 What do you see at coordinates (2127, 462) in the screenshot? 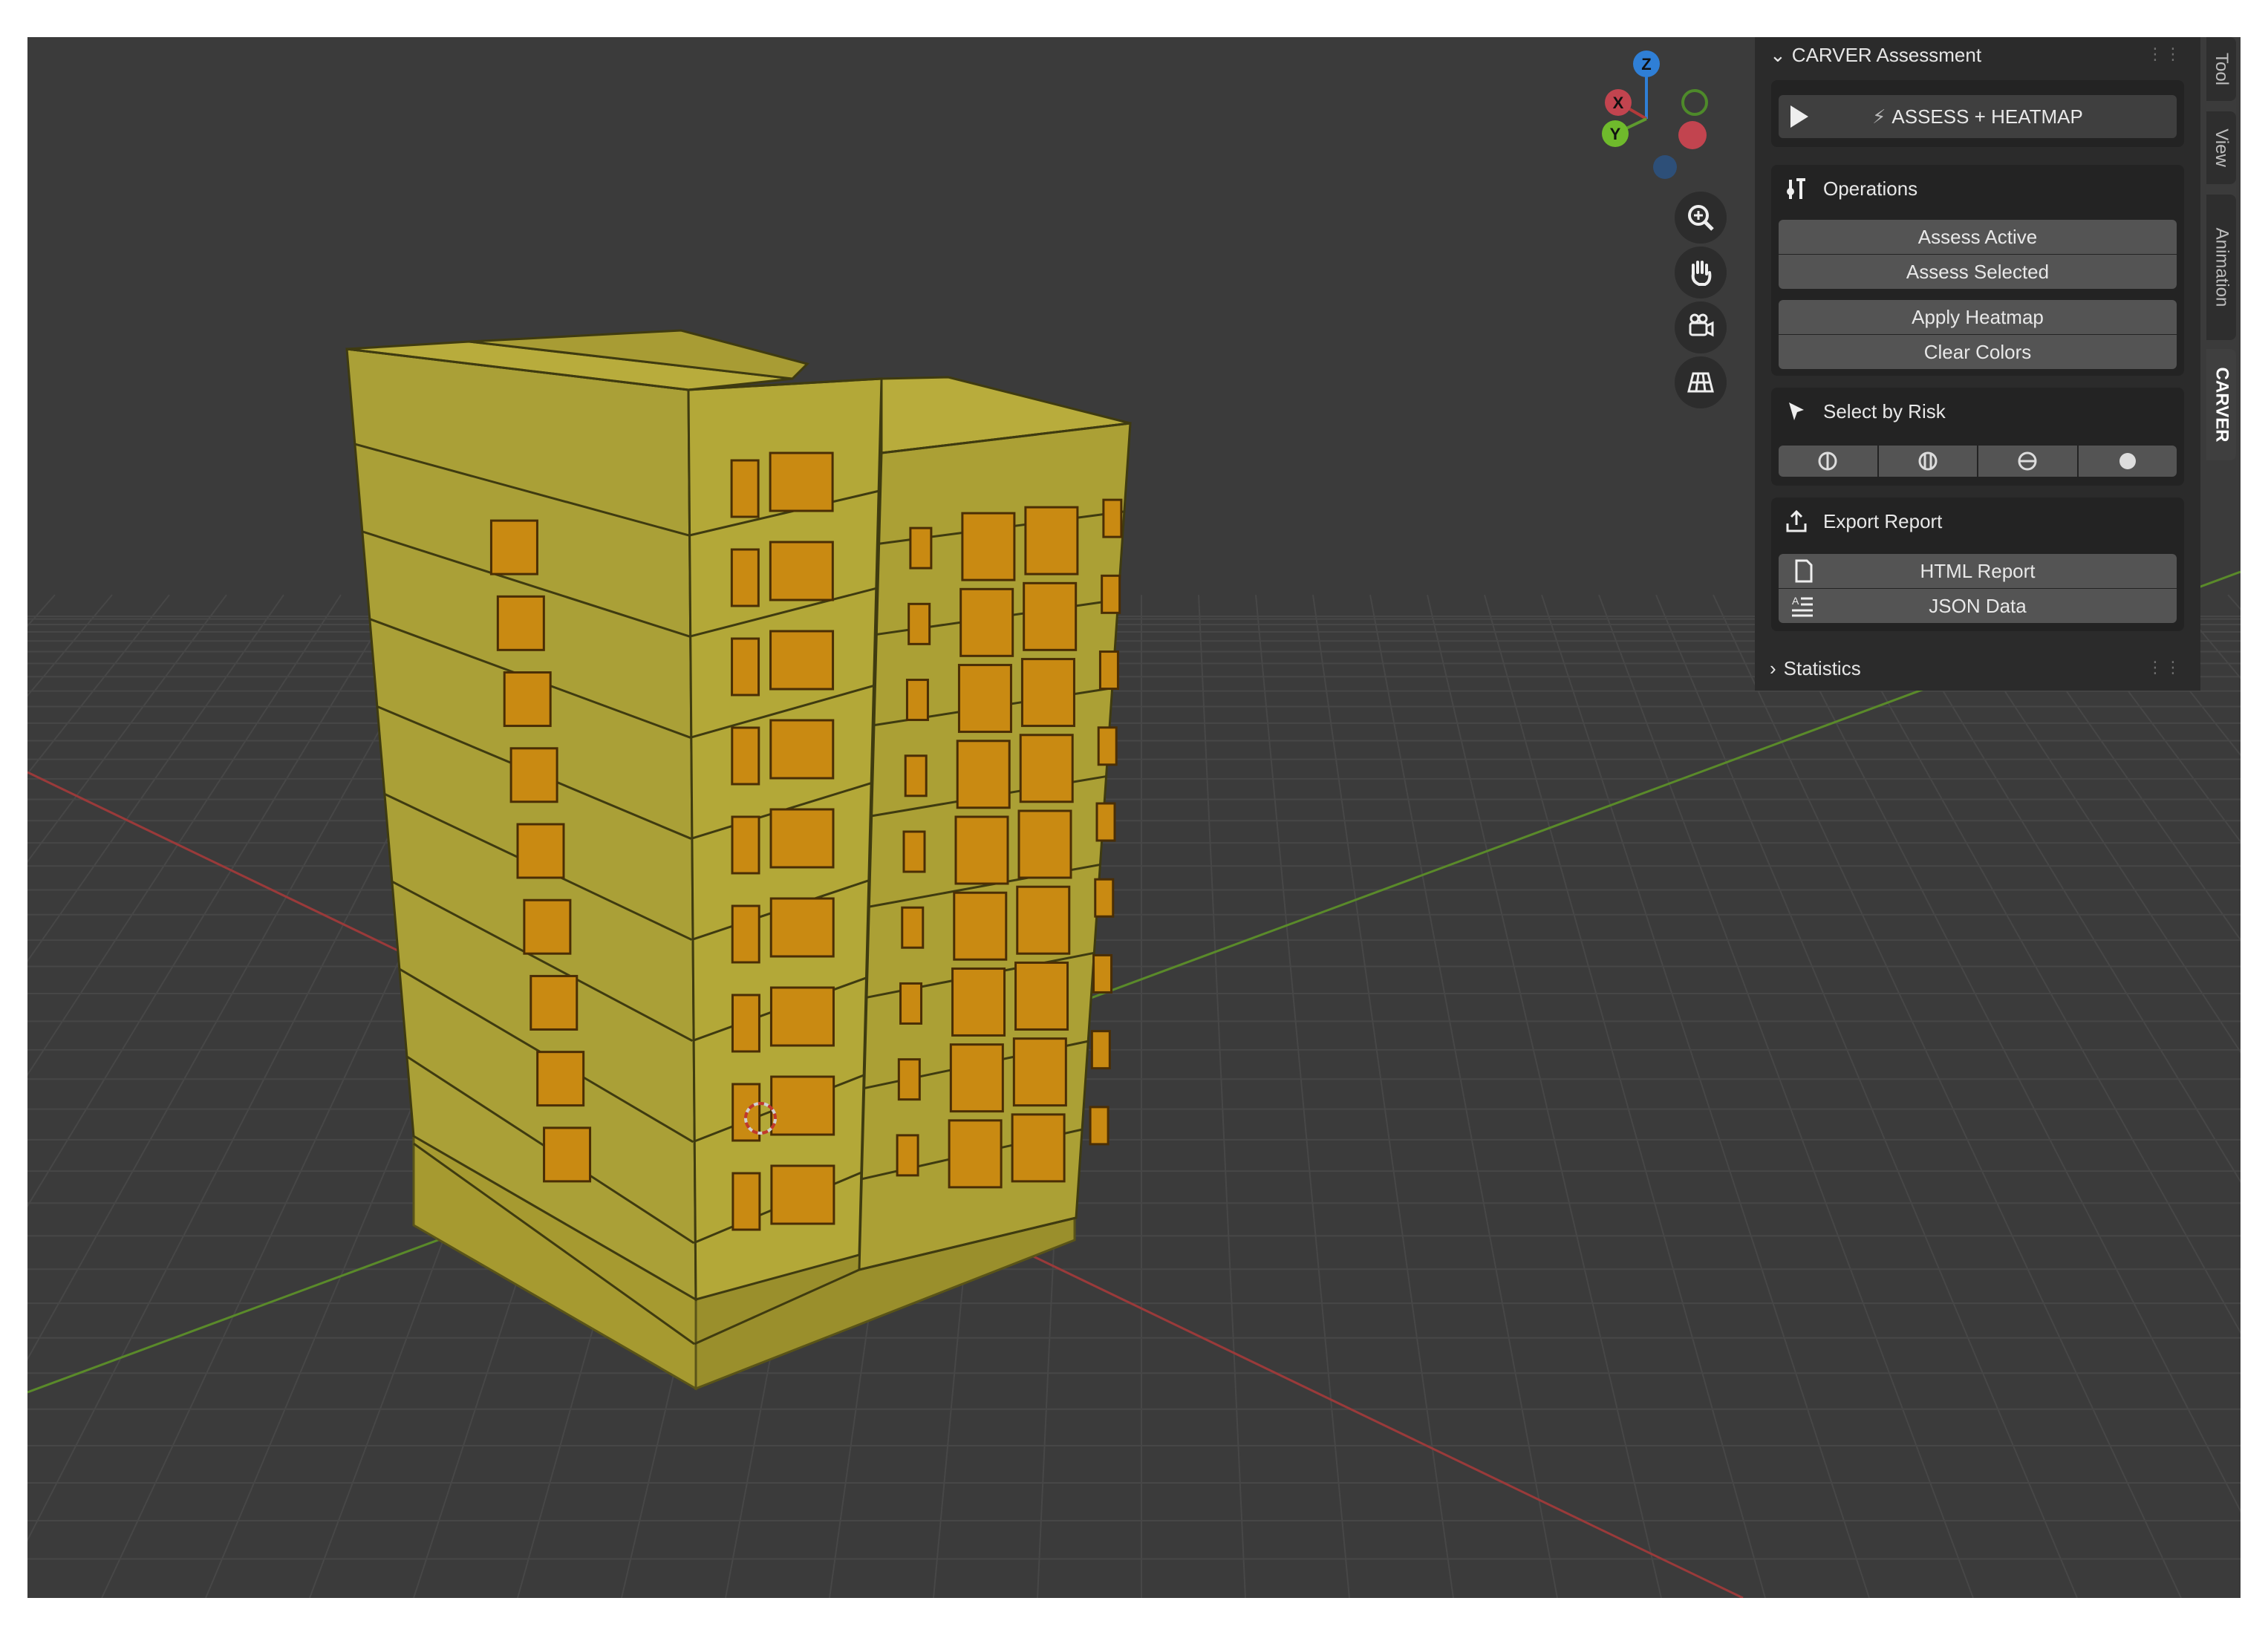
I see `risk-critical-icon` at bounding box center [2127, 462].